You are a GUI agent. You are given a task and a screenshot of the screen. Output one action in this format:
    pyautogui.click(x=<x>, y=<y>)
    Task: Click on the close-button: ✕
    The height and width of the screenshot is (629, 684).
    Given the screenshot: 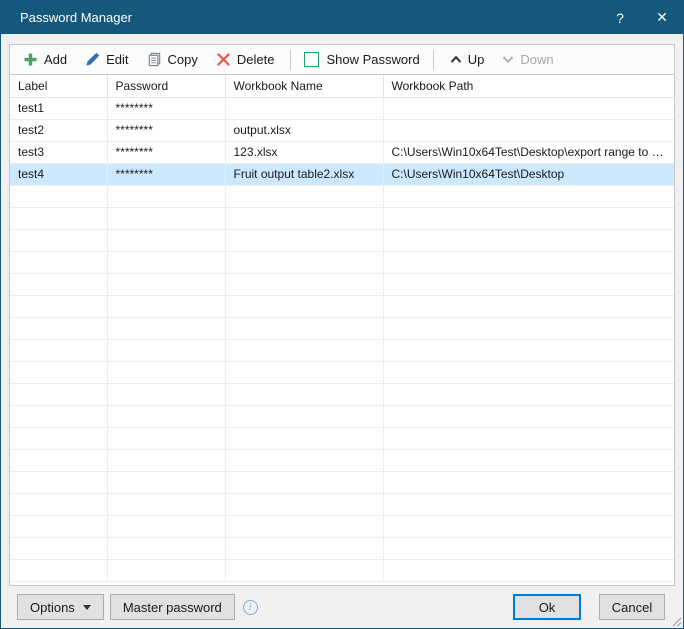 What is the action you would take?
    pyautogui.click(x=662, y=17)
    